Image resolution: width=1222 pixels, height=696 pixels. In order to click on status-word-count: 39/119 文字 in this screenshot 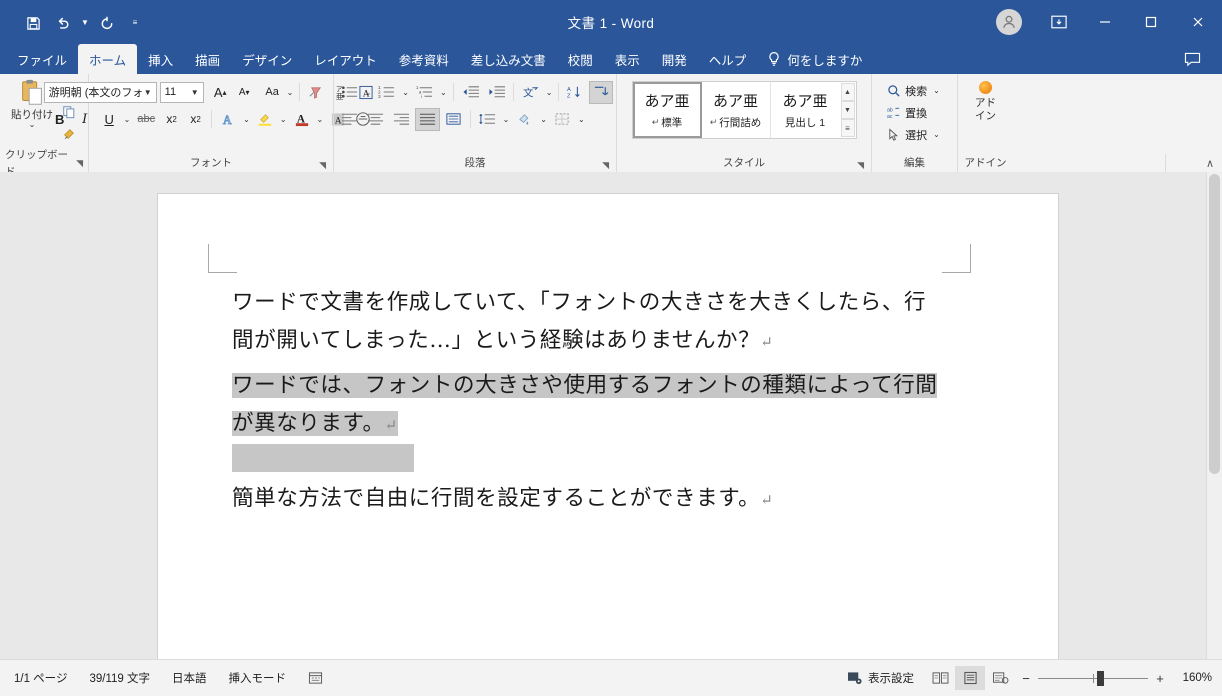, I will do `click(119, 678)`.